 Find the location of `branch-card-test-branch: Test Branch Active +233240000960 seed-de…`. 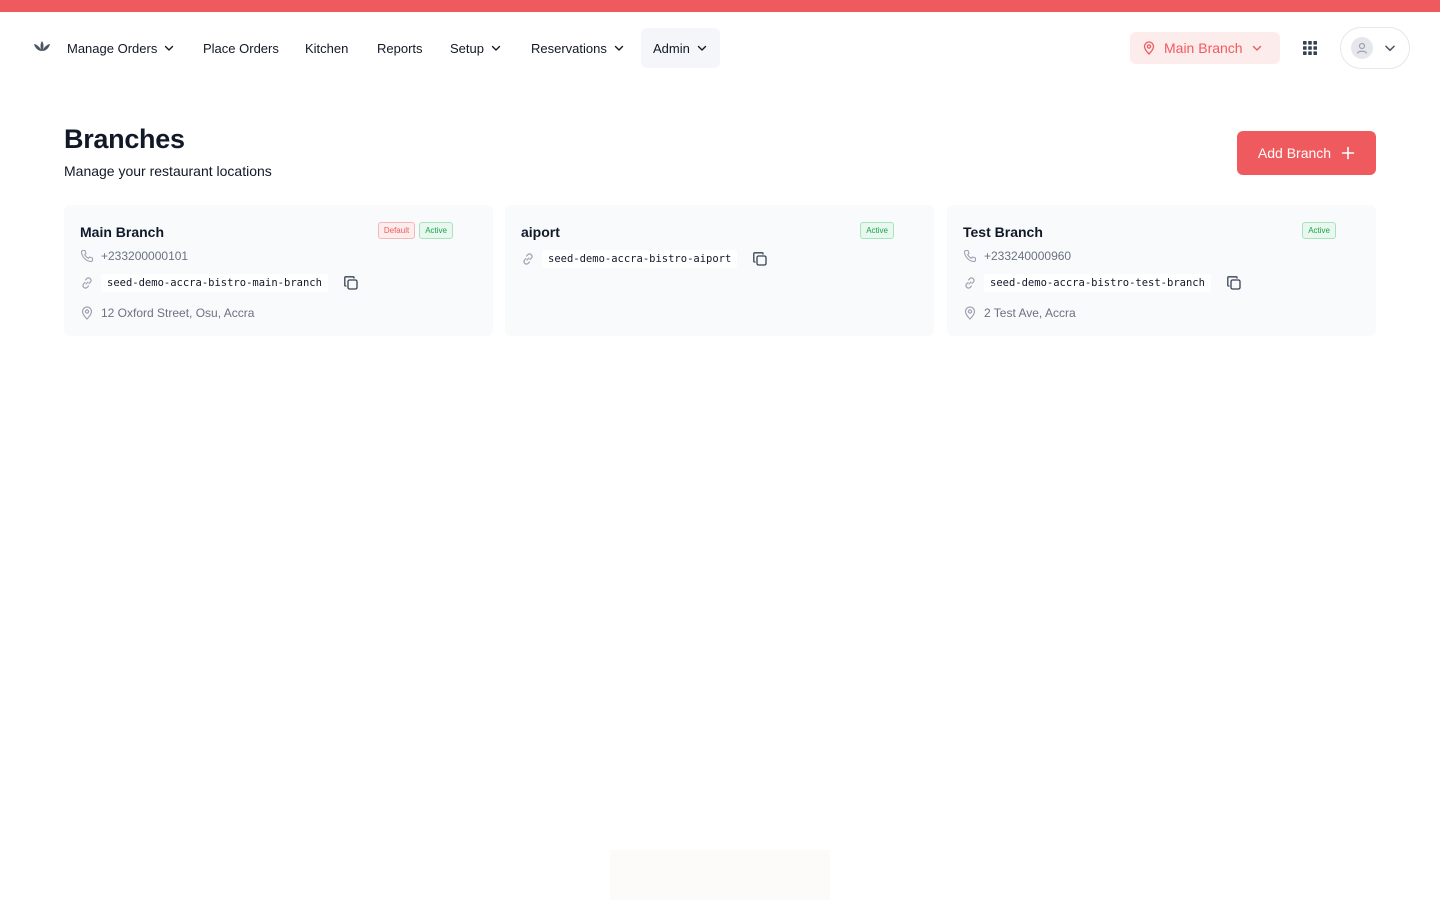

branch-card-test-branch: Test Branch Active +233240000960 seed-de… is located at coordinates (1161, 270).